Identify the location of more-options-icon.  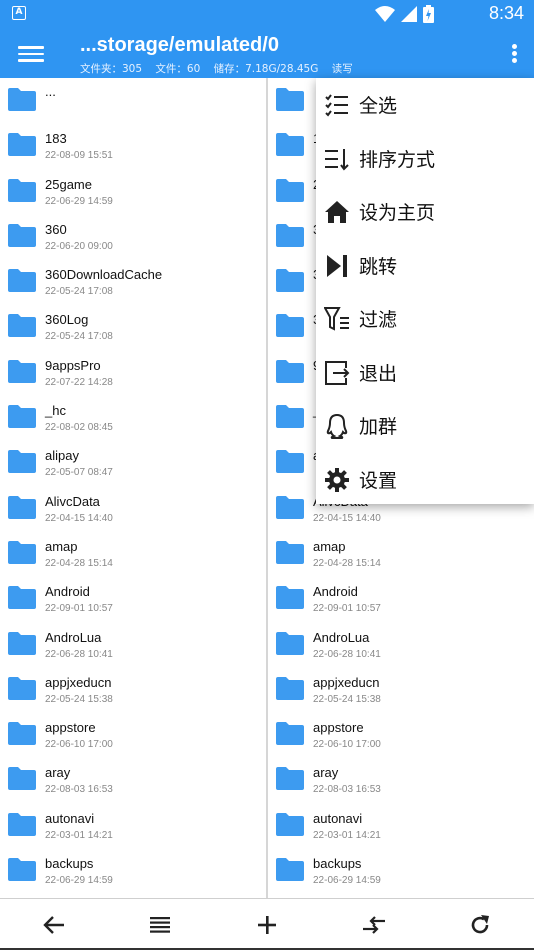
(514, 53).